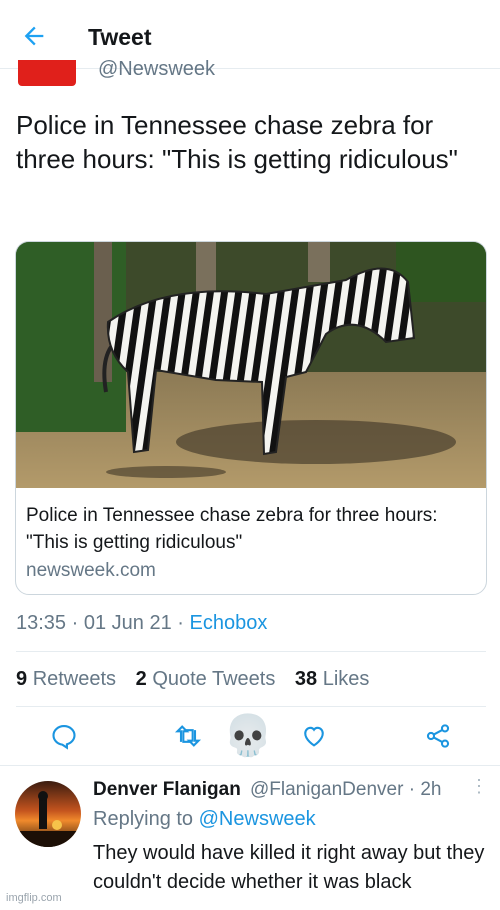 The width and height of the screenshot is (500, 910). I want to click on retweet-icon, so click(188, 736).